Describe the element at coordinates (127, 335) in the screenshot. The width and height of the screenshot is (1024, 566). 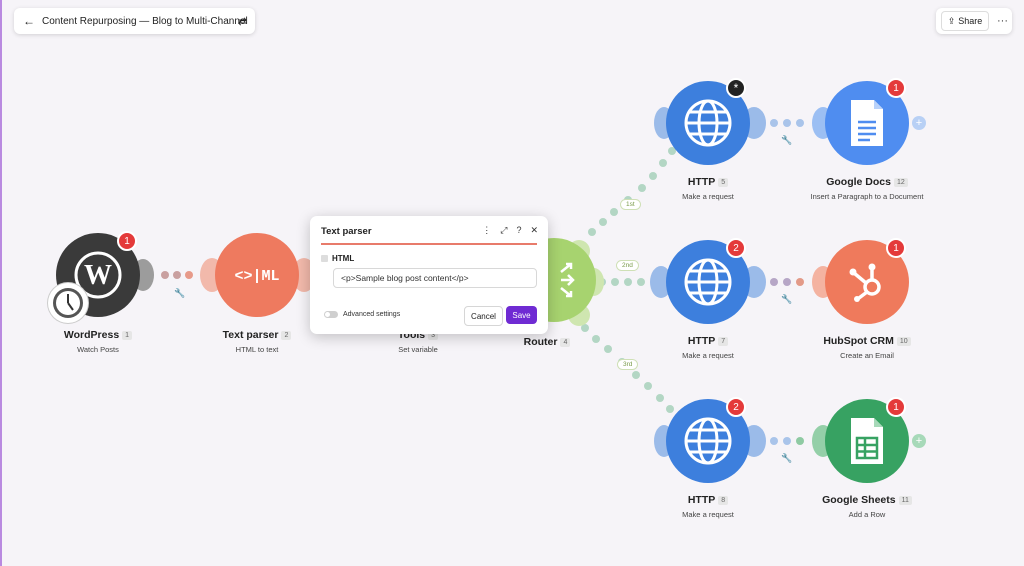
I see `wordpress-num: 1` at that location.